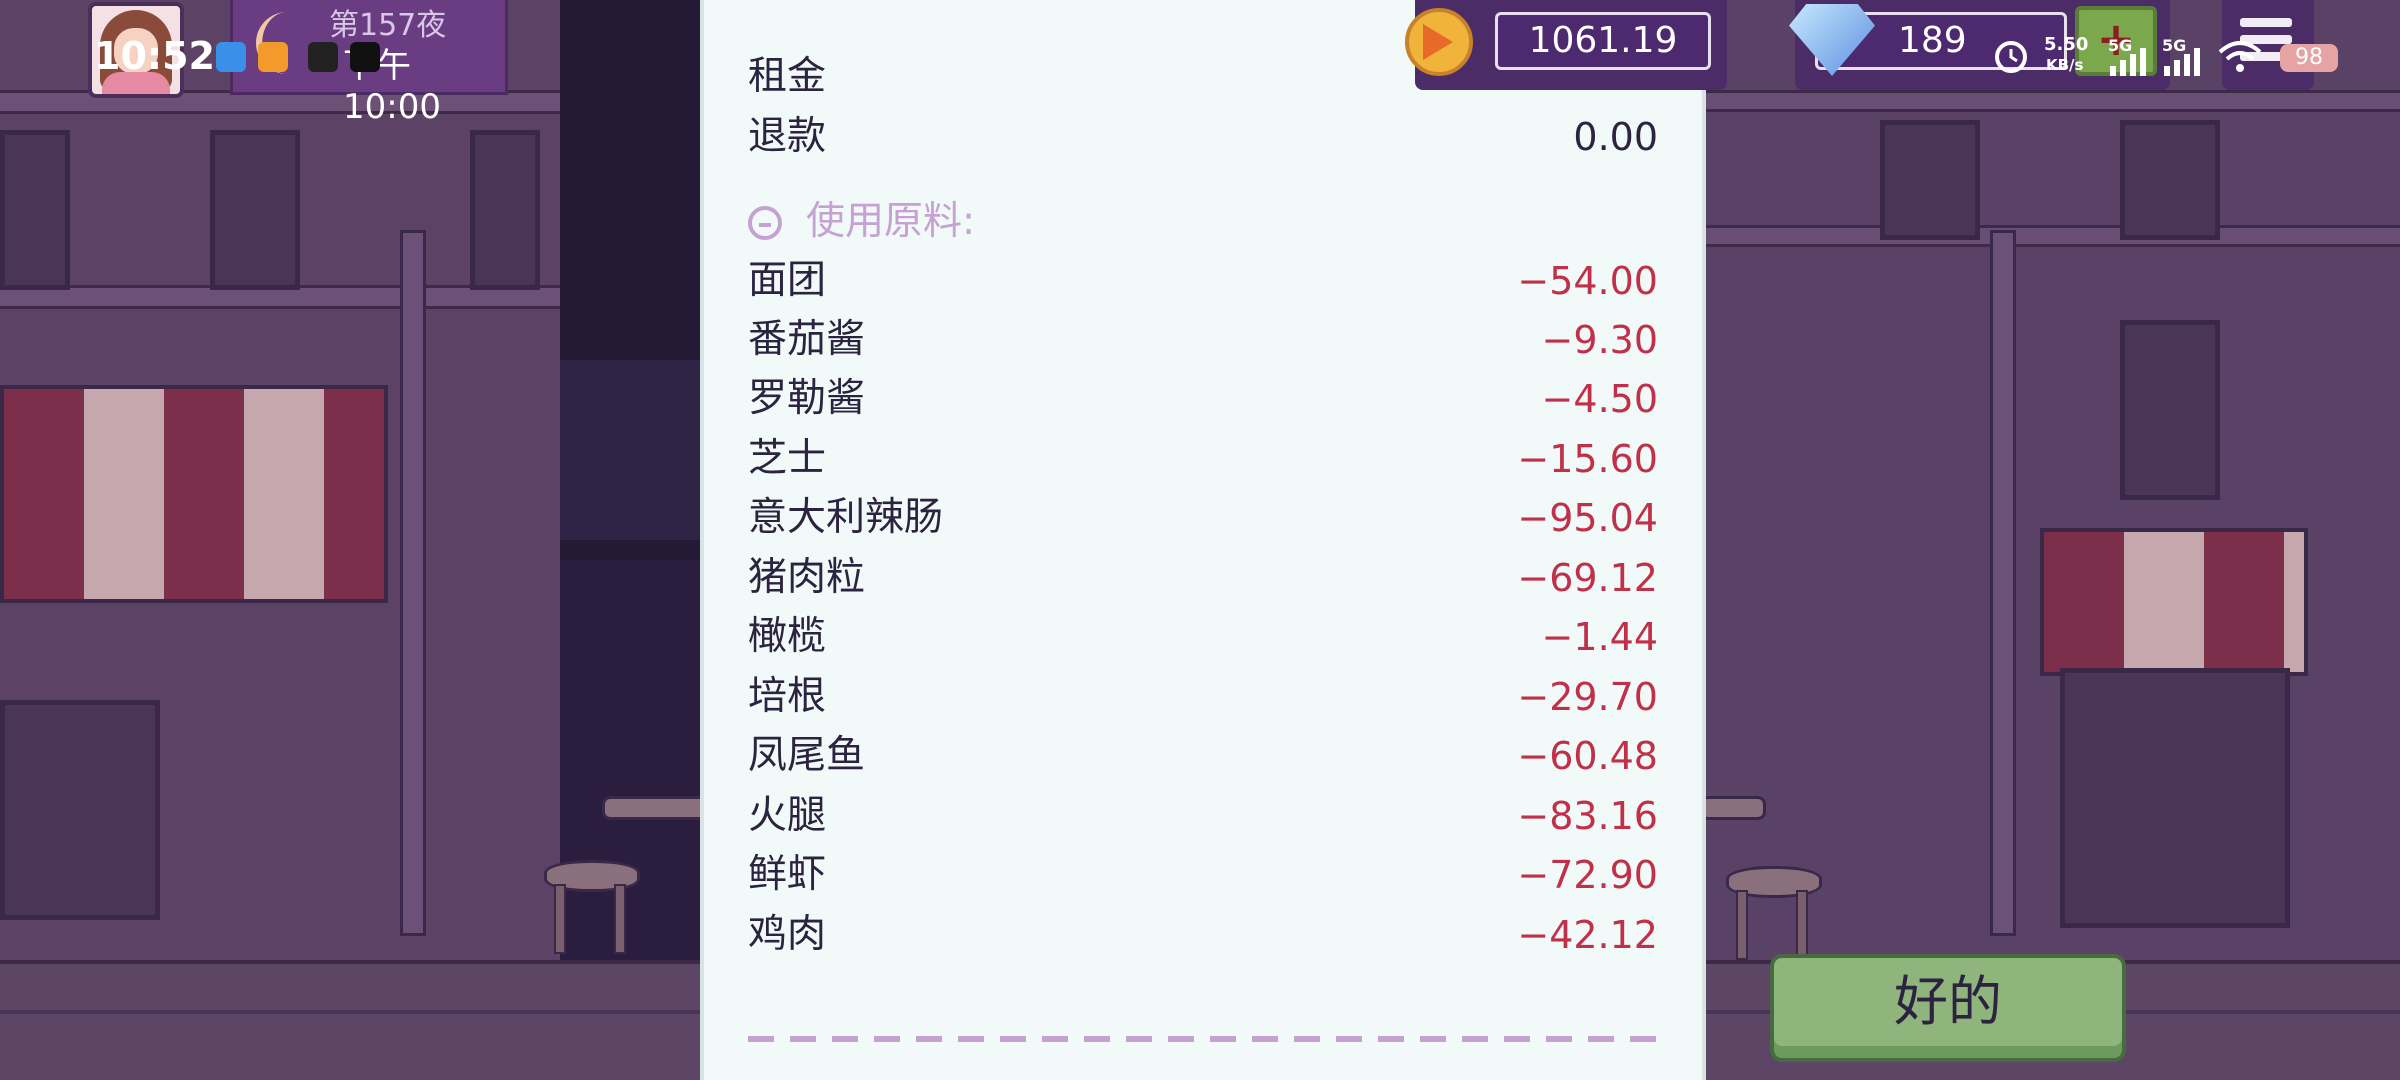 This screenshot has height=1080, width=2400. I want to click on ingredient-name: 鲜虾, so click(787, 874).